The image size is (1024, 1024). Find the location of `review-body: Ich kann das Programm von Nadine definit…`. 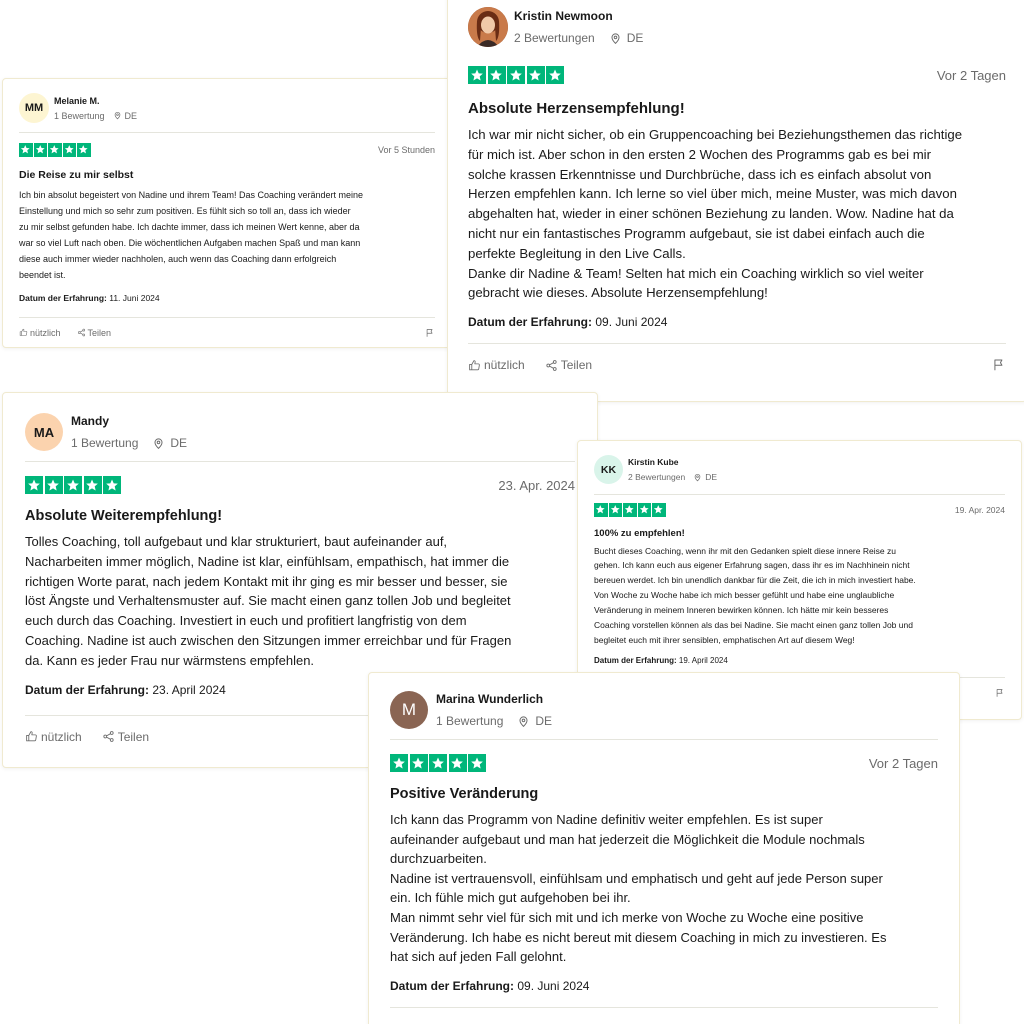

review-body: Ich kann das Programm von Nadine definit… is located at coordinates (638, 888).